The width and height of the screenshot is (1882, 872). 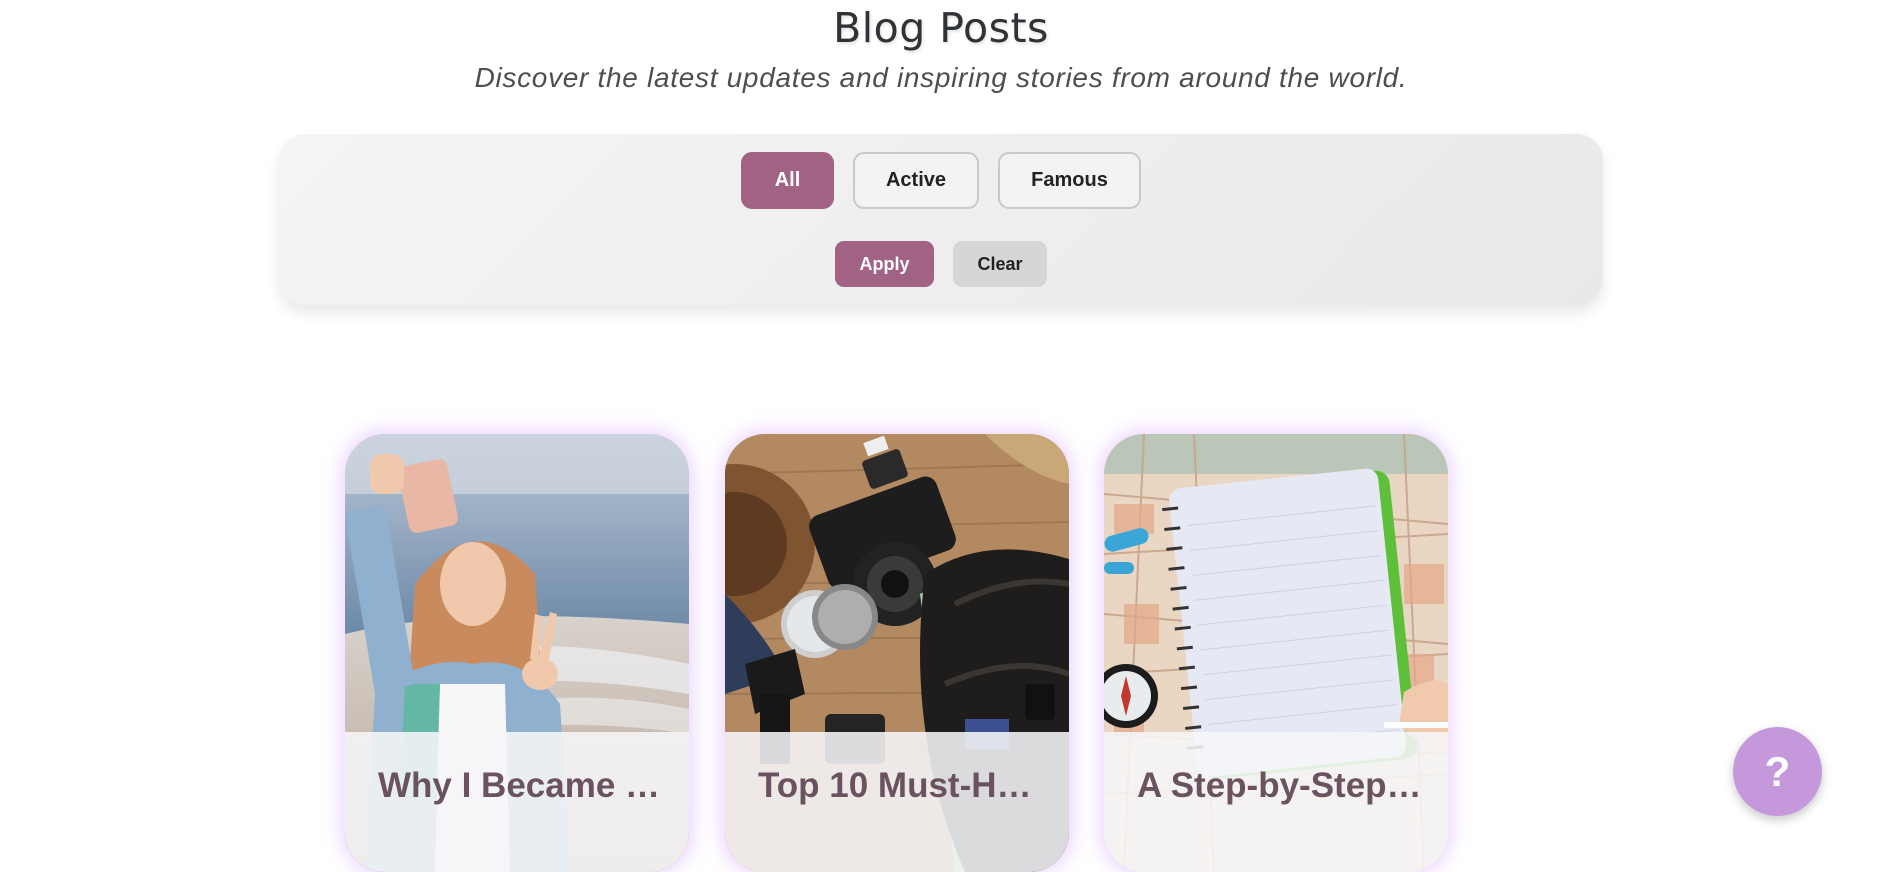 I want to click on post-title: A Step-by-Step Guide to Planning a Trip, so click(x=1280, y=786).